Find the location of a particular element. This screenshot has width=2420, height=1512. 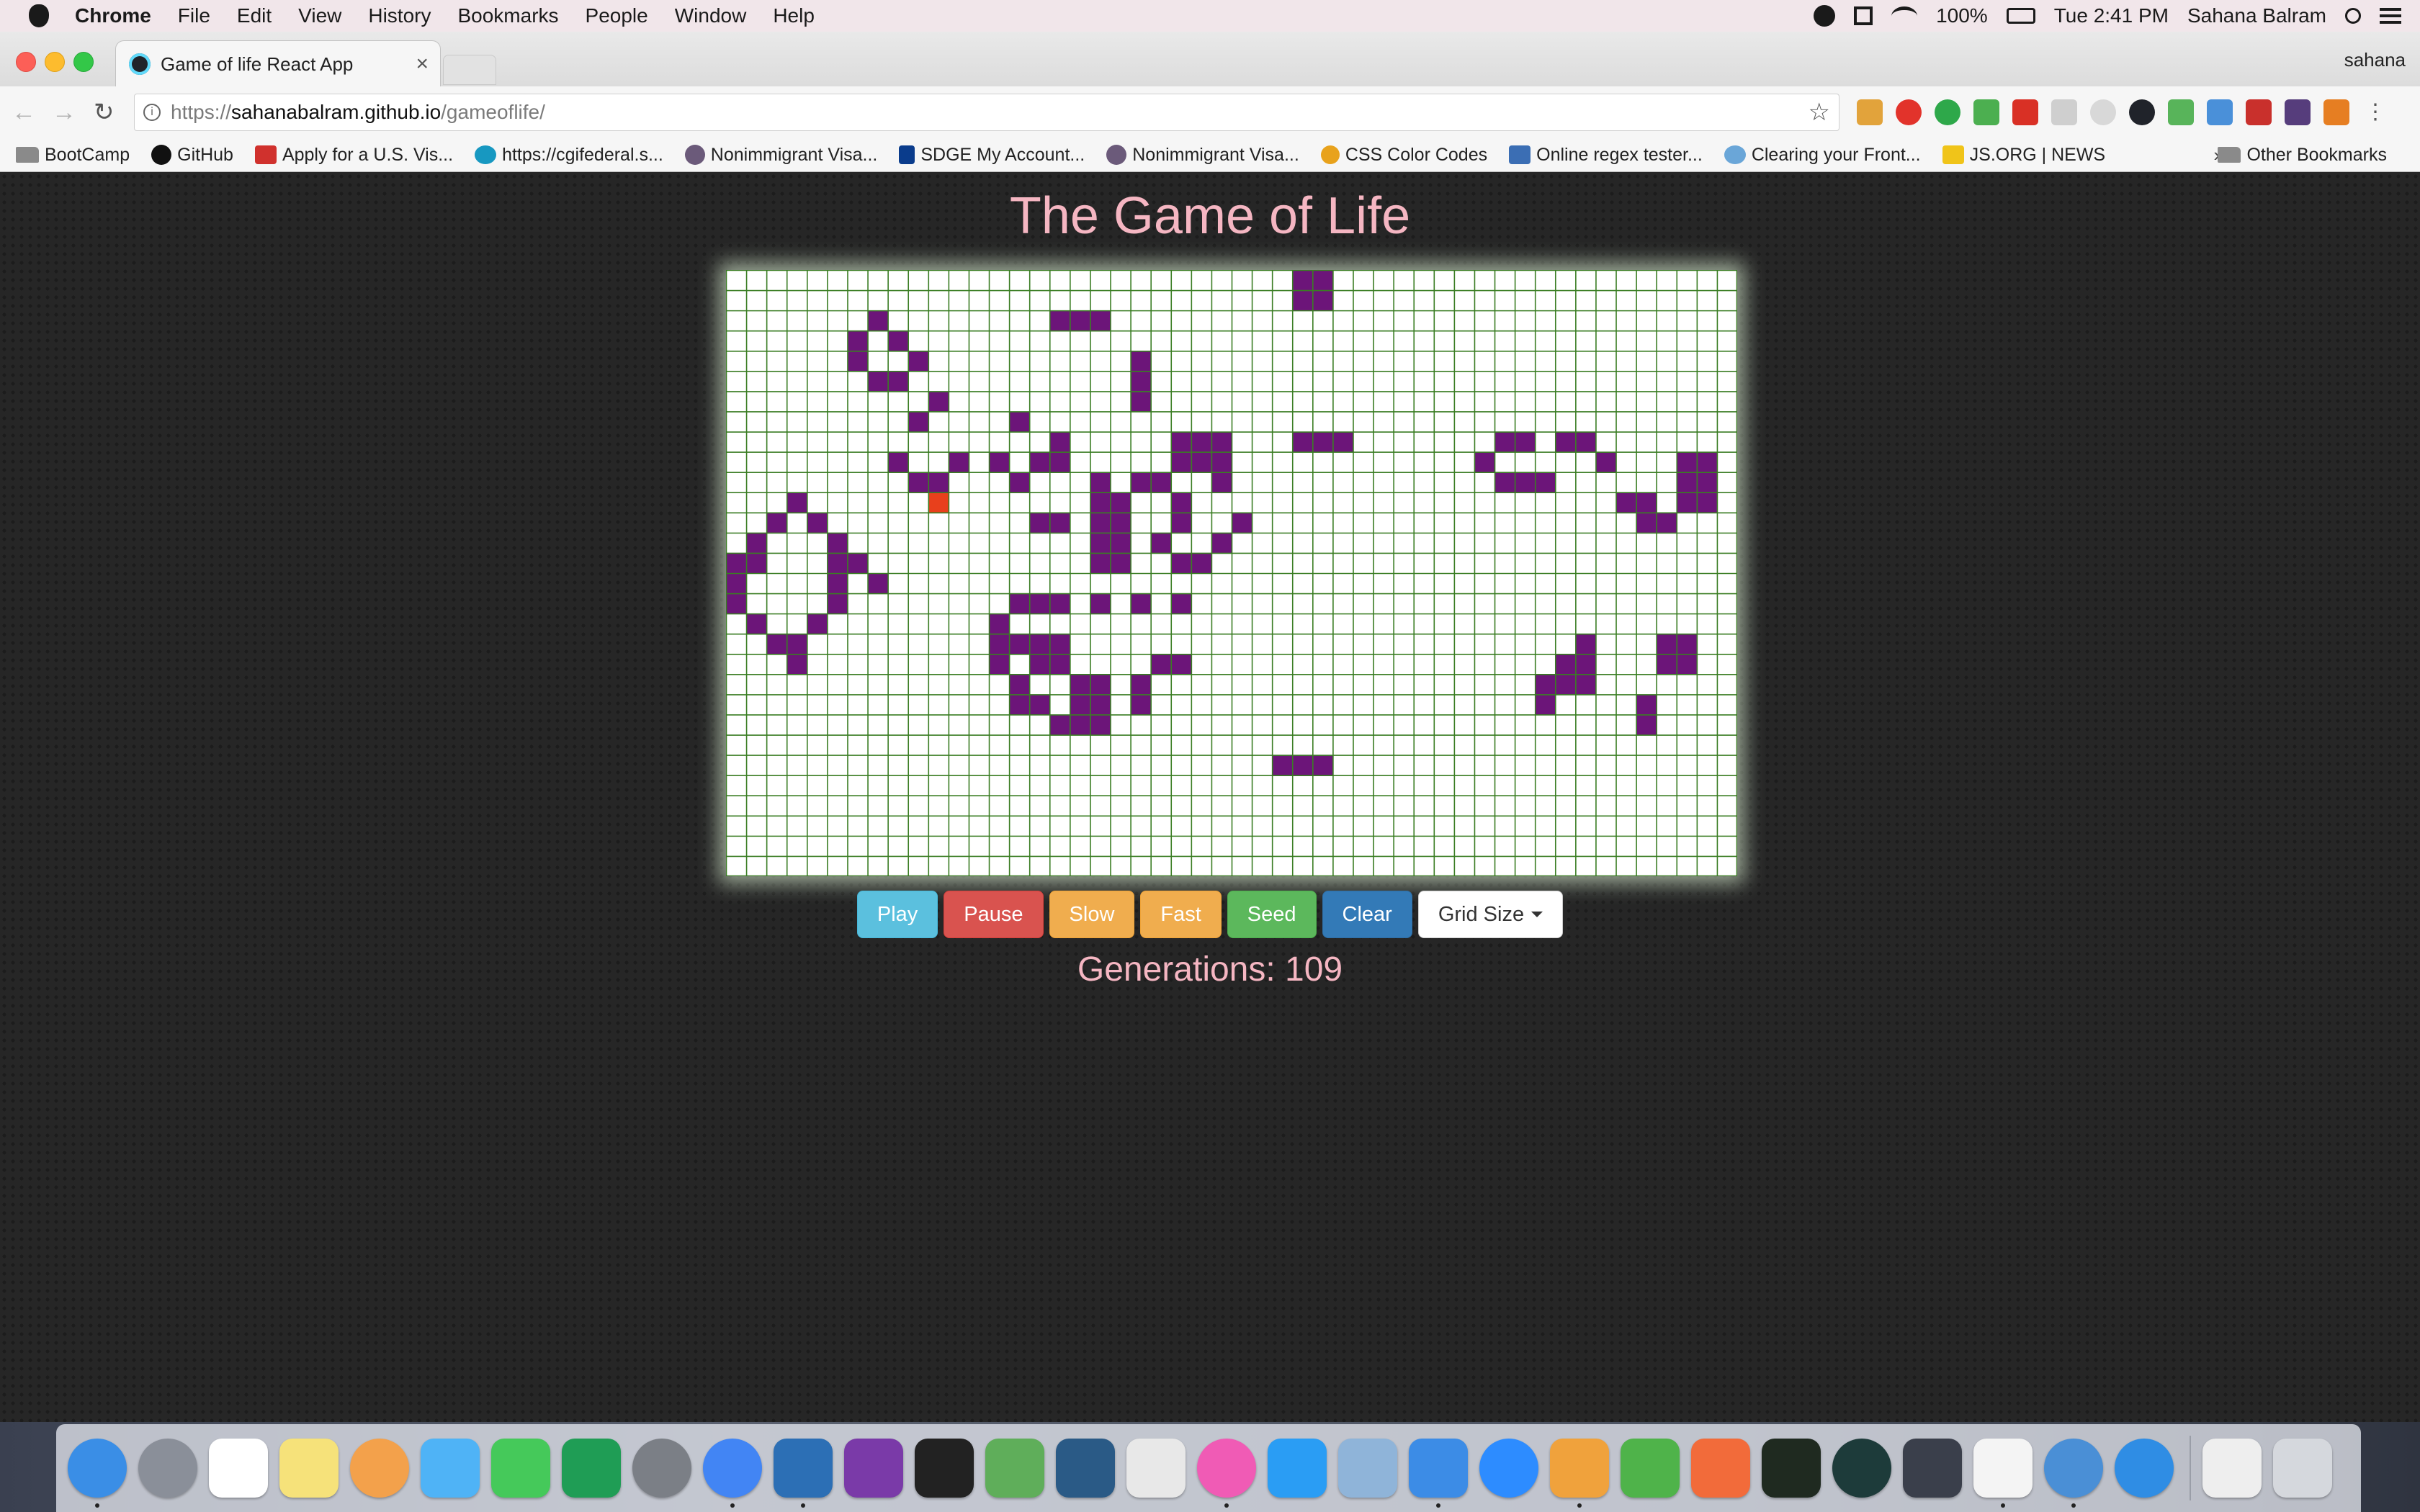

spotlight-search-icon is located at coordinates (2353, 16).